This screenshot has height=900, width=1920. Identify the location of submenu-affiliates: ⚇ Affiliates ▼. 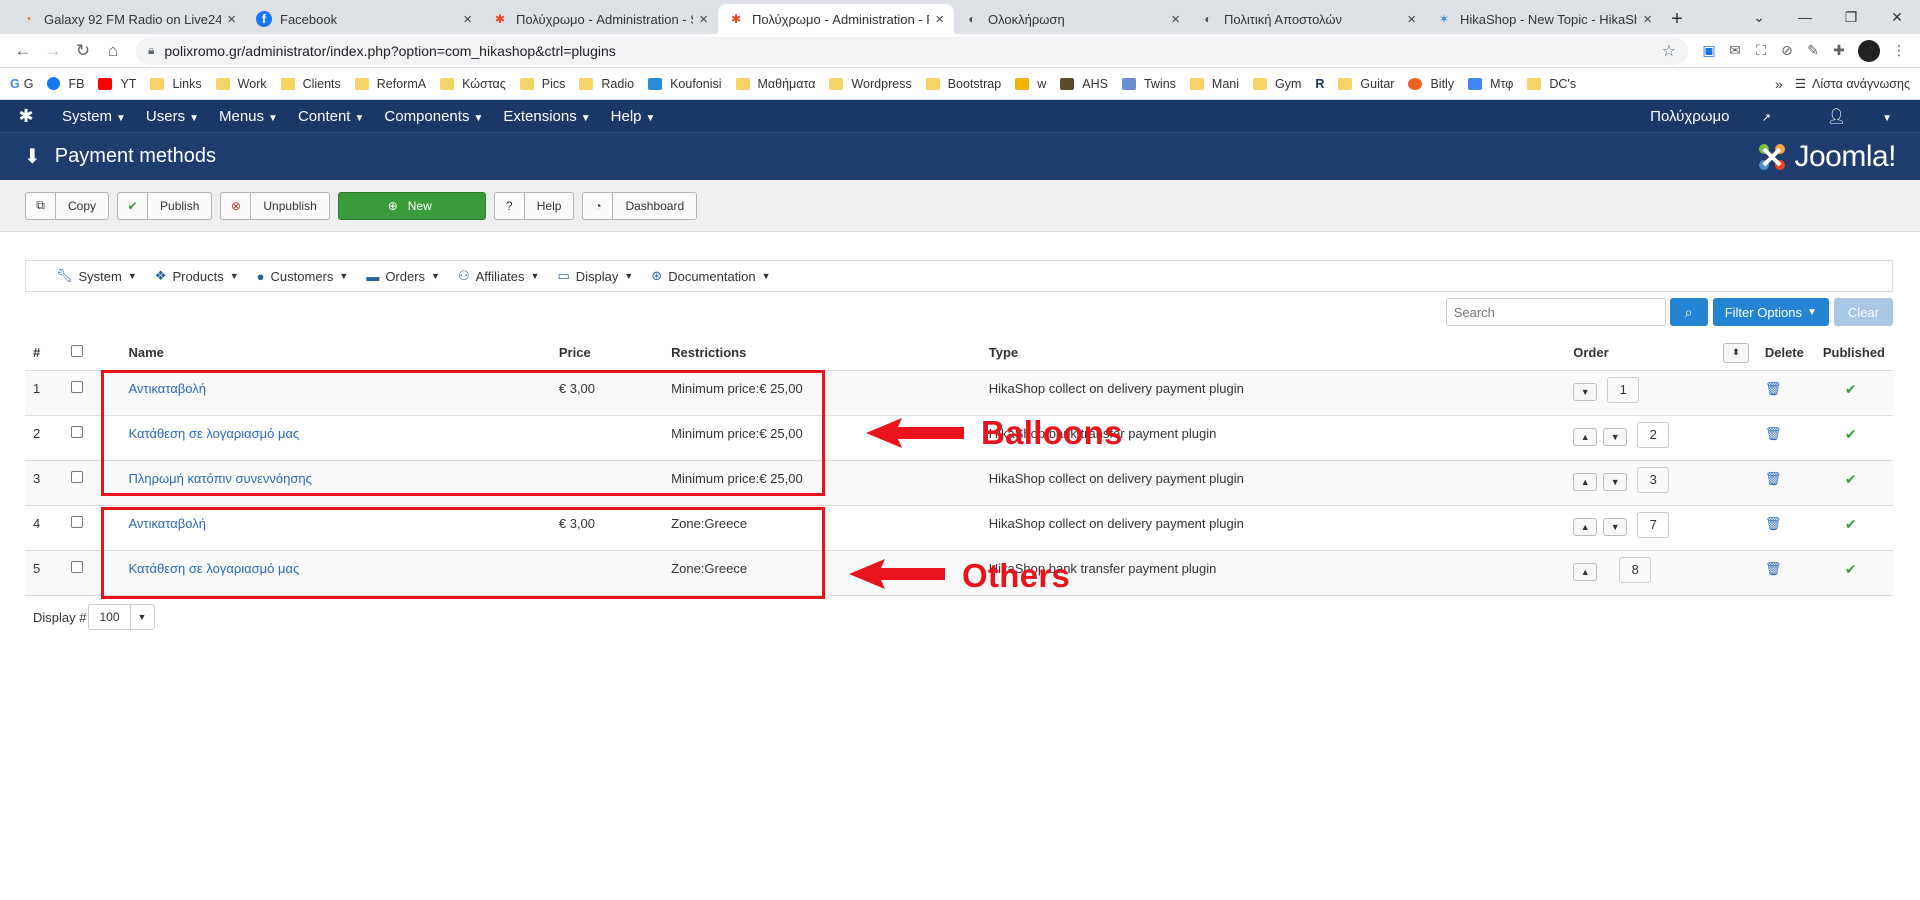
(498, 276).